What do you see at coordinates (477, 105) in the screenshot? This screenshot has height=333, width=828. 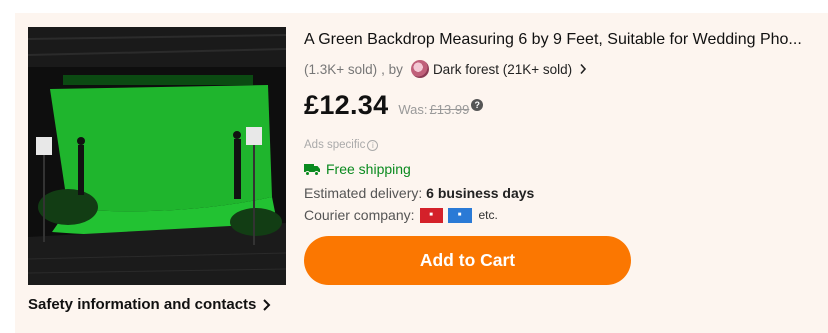 I see `help-icon: ?` at bounding box center [477, 105].